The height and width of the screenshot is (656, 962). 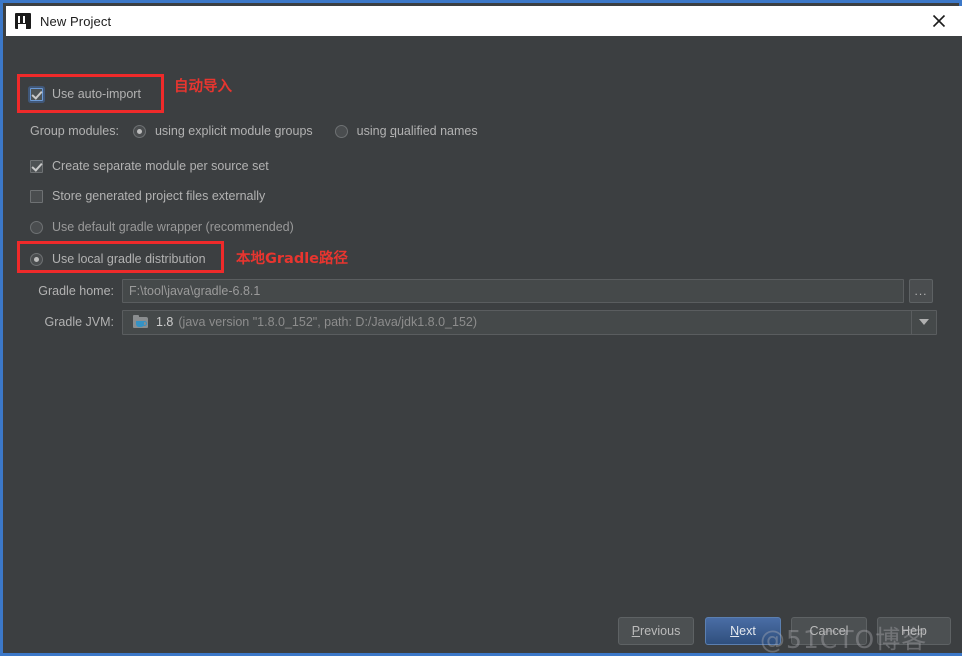 I want to click on store-generated-externally-label: Store generated project files externally, so click(x=159, y=196).